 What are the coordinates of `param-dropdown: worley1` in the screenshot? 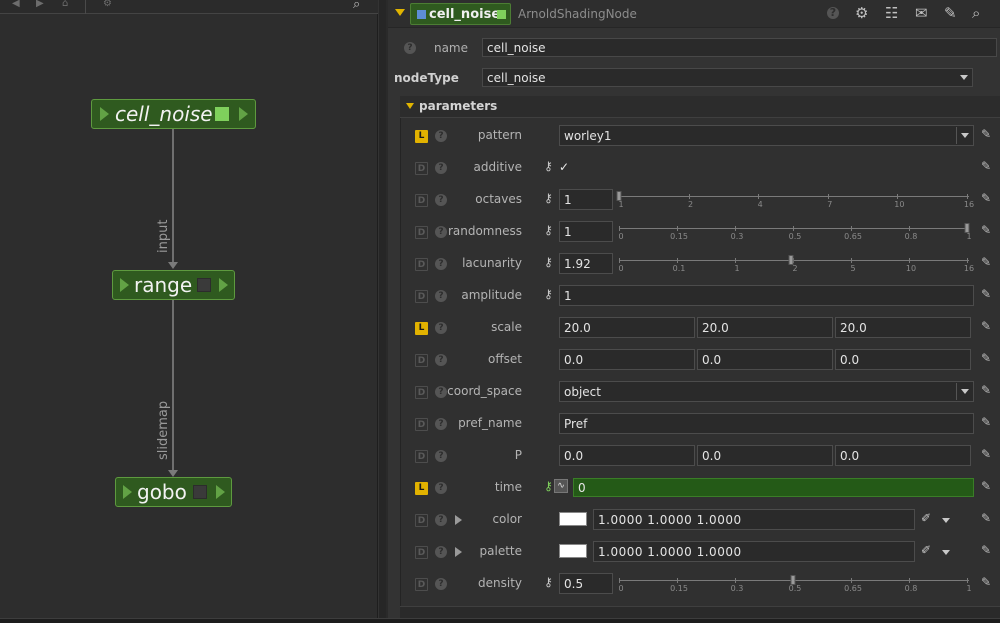 It's located at (766, 135).